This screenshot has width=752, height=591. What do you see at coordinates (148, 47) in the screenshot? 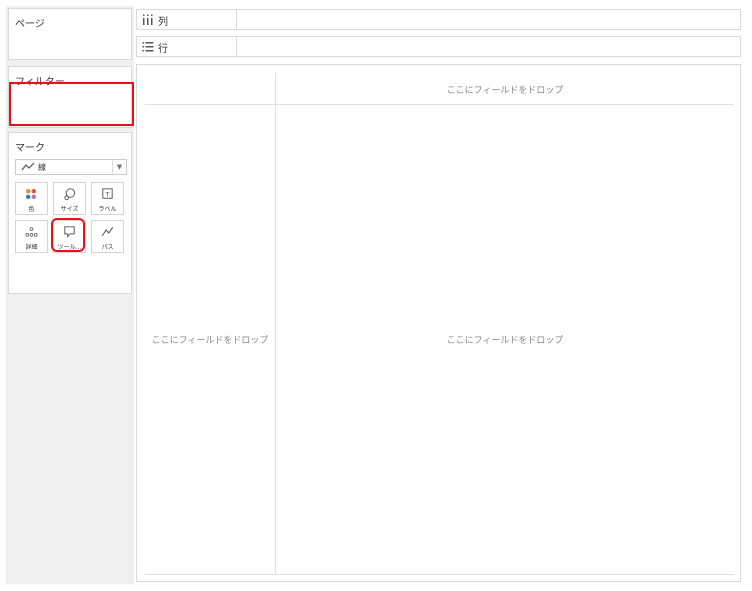
I see `rows-icon` at bounding box center [148, 47].